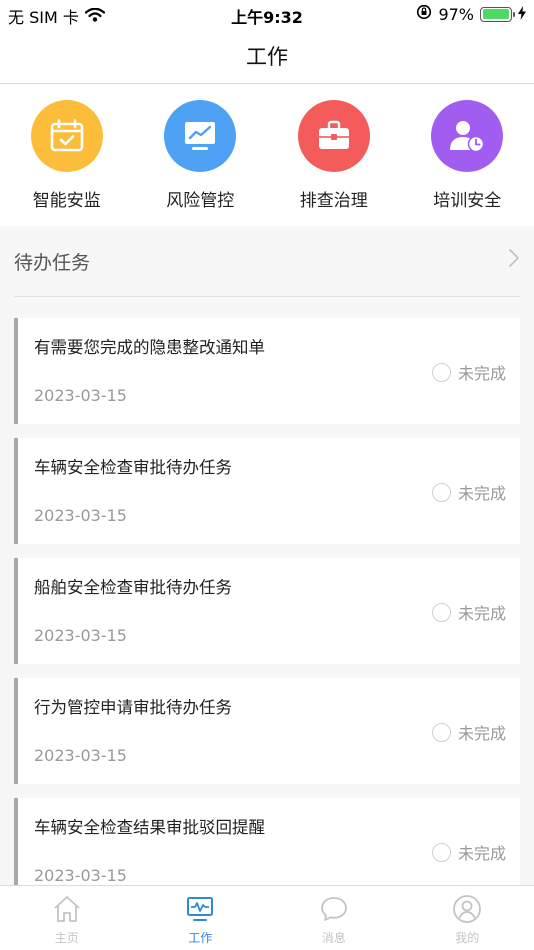  What do you see at coordinates (66, 201) in the screenshot?
I see `quick-action-label: 智能安监` at bounding box center [66, 201].